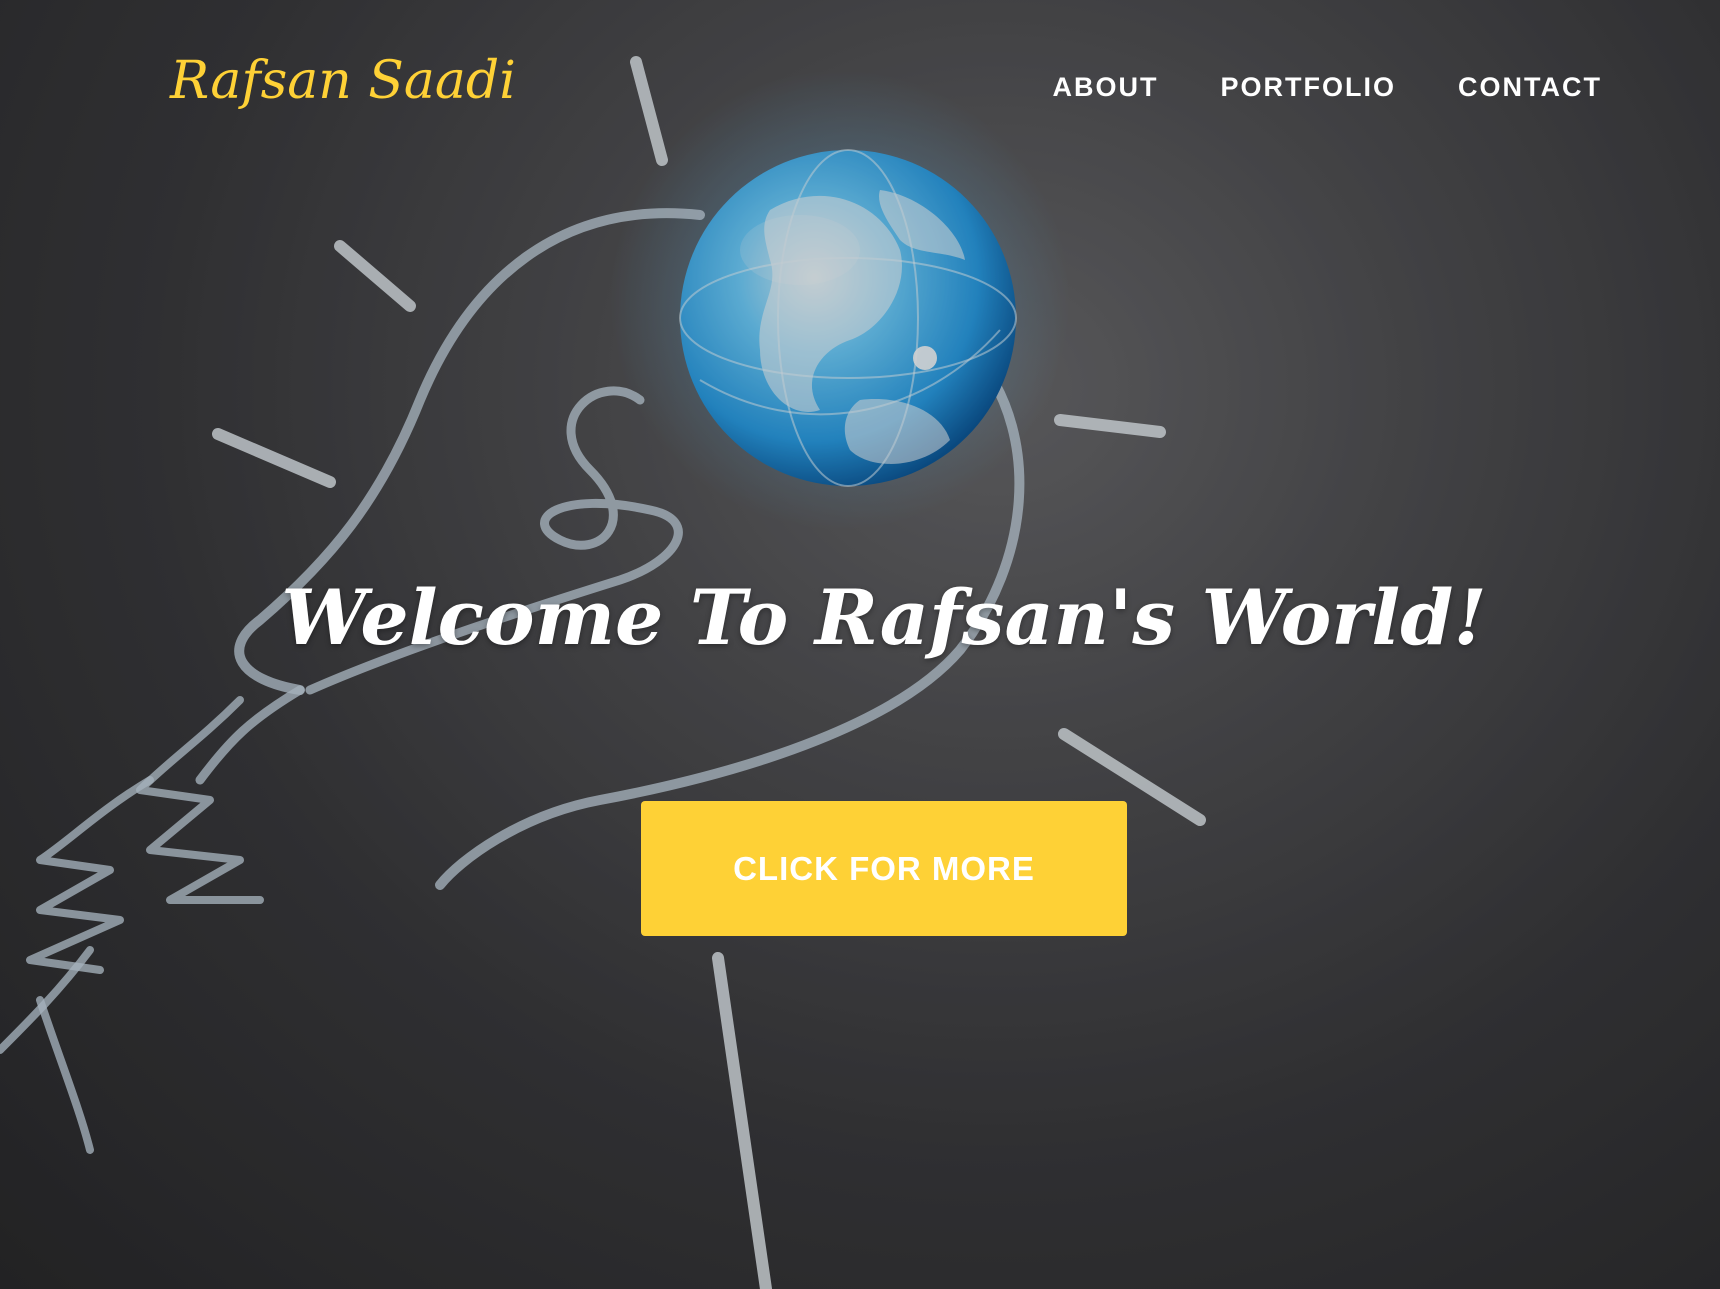 This screenshot has width=1720, height=1289. Describe the element at coordinates (884, 868) in the screenshot. I see `click-for-more-button: CLICK FOR MORE` at that location.